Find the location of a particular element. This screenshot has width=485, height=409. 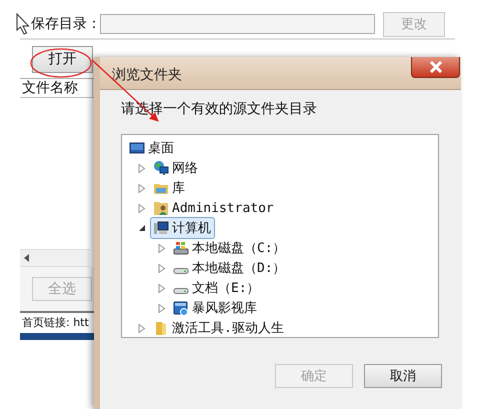

tree-item: 暴风影视库 is located at coordinates (215, 308).